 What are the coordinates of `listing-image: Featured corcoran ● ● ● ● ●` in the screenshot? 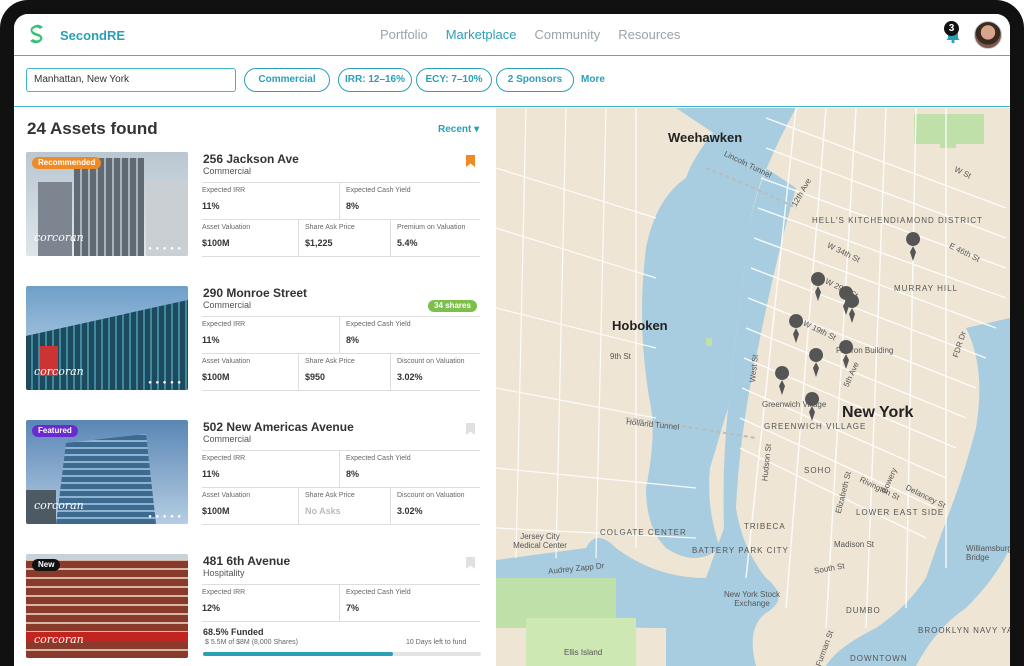 It's located at (107, 472).